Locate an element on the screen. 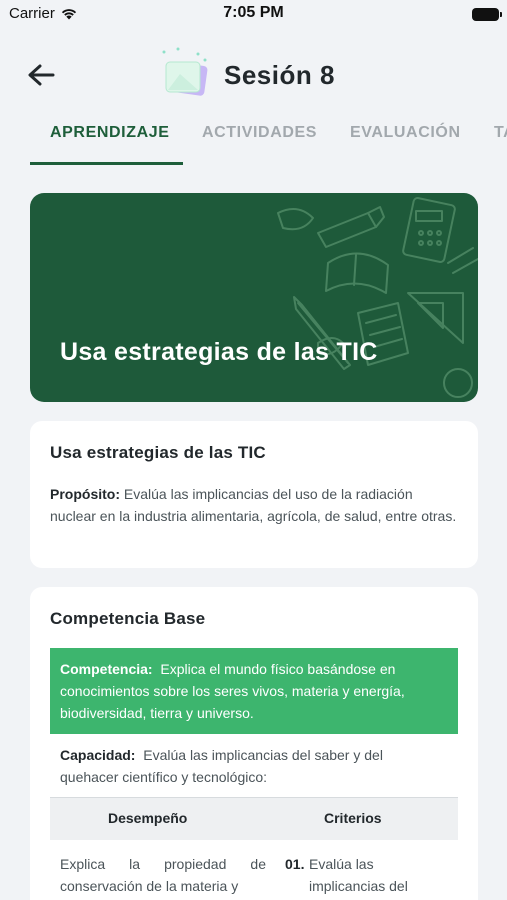  table-header: Desempeño Criterios is located at coordinates (254, 818).